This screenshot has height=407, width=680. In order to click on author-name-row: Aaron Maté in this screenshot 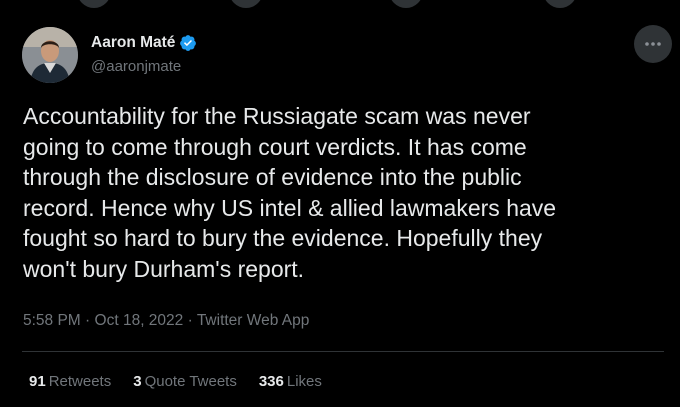, I will do `click(144, 43)`.